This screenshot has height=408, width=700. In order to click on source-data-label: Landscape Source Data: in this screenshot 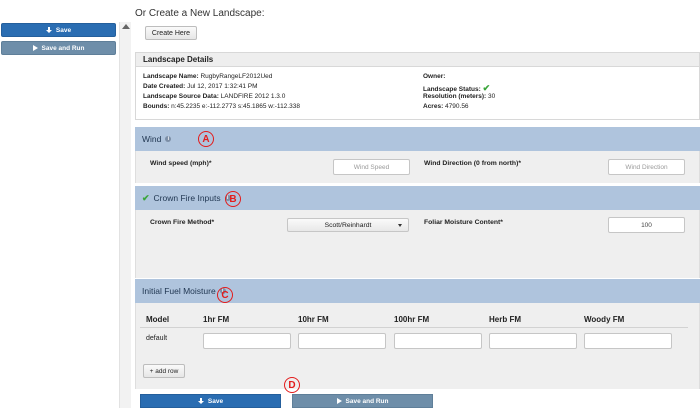, I will do `click(181, 96)`.